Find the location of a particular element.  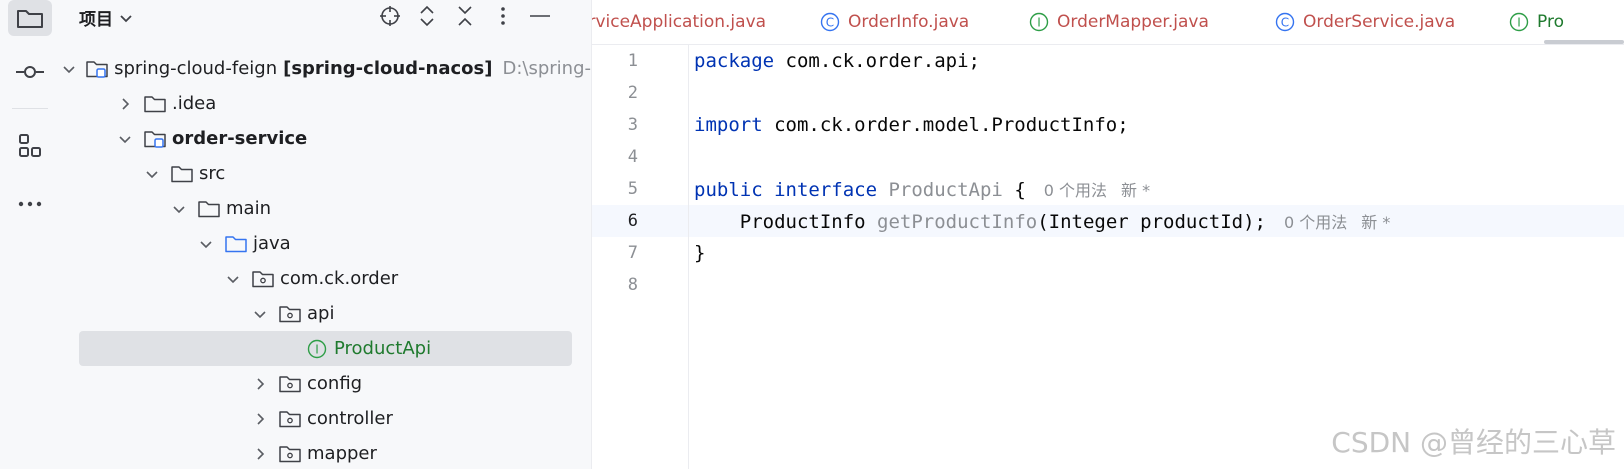

locate-button is located at coordinates (390, 16).